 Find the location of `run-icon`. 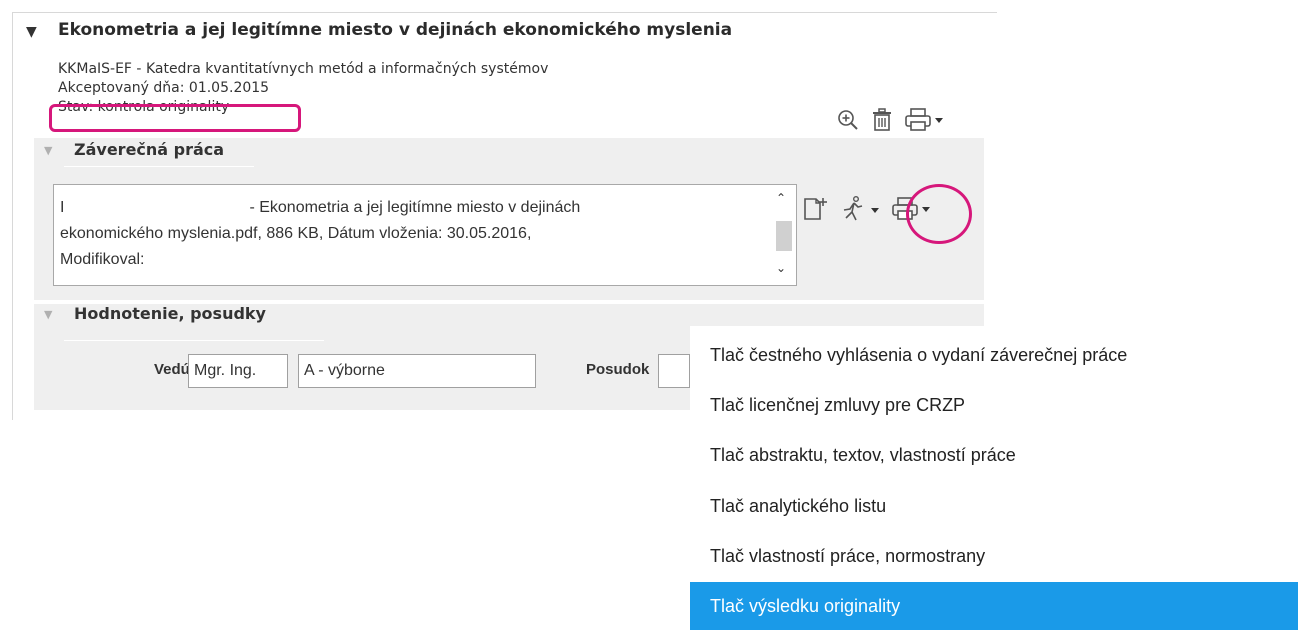

run-icon is located at coordinates (860, 209).